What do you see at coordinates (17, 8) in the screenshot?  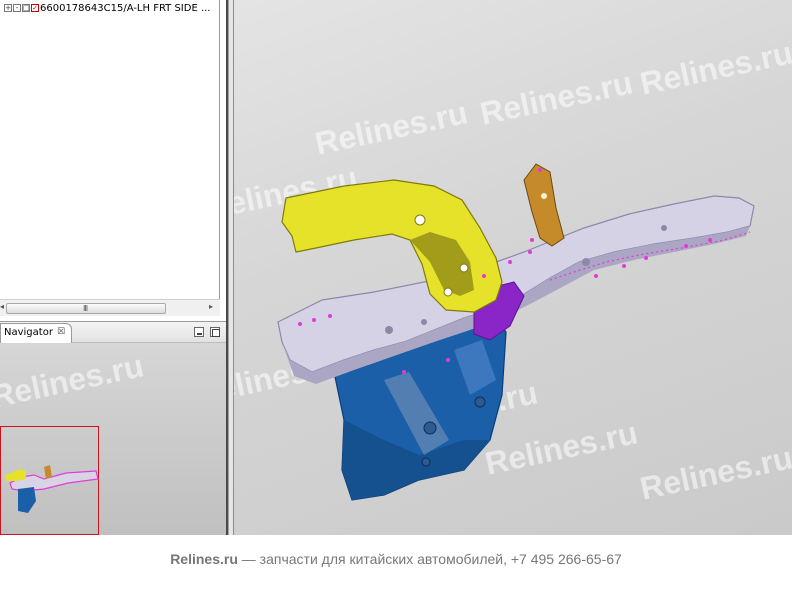 I see `link-icon: -` at bounding box center [17, 8].